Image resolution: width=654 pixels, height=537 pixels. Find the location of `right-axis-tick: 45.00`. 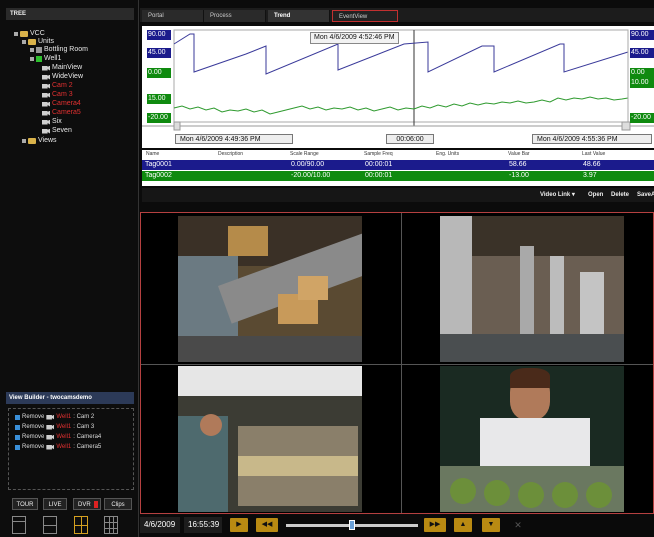

right-axis-tick: 45.00 is located at coordinates (642, 53).